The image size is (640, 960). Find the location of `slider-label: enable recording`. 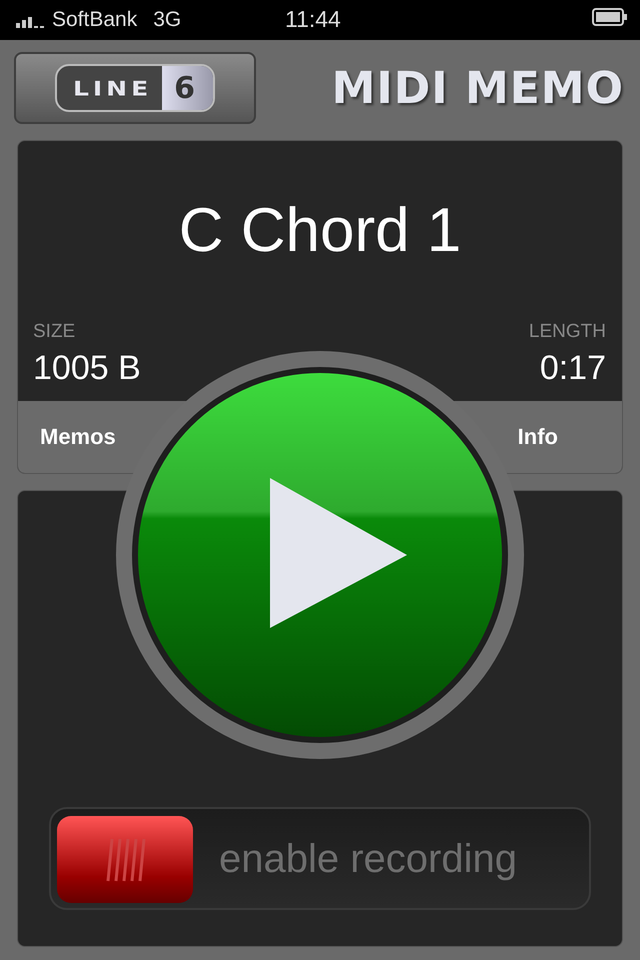

slider-label: enable recording is located at coordinates (368, 859).